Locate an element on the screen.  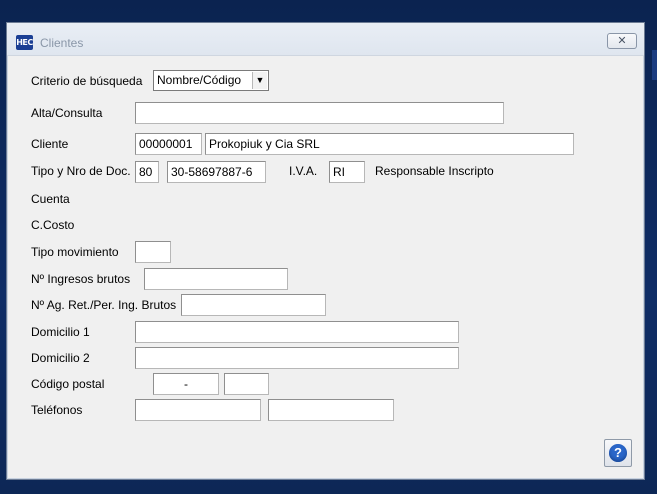
codigo-postal-input: - is located at coordinates (186, 384).